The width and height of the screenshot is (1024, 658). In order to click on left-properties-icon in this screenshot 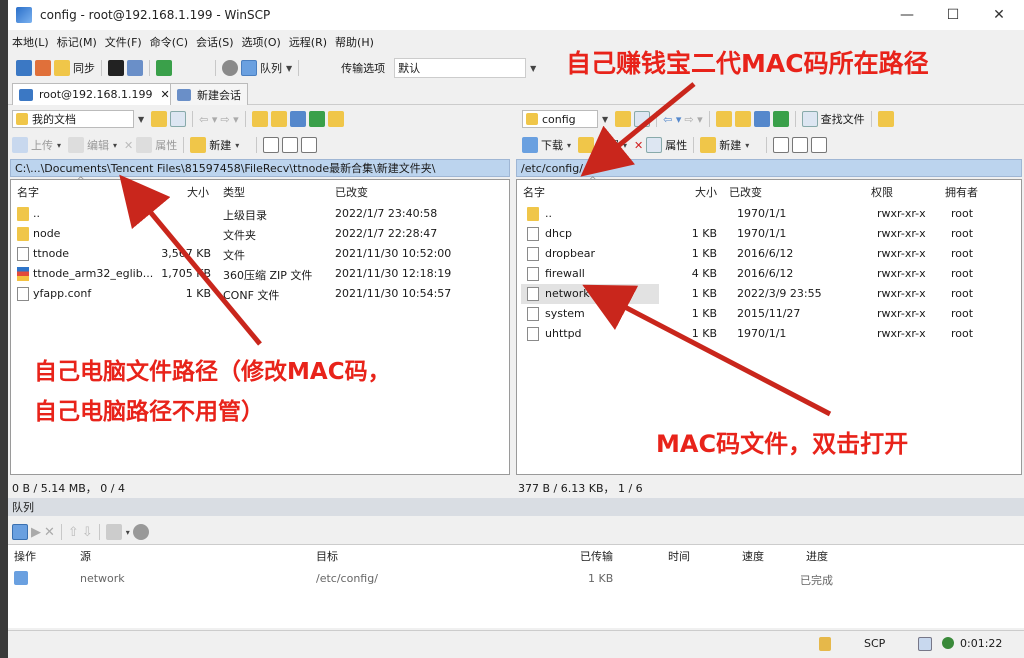, I will do `click(144, 145)`.